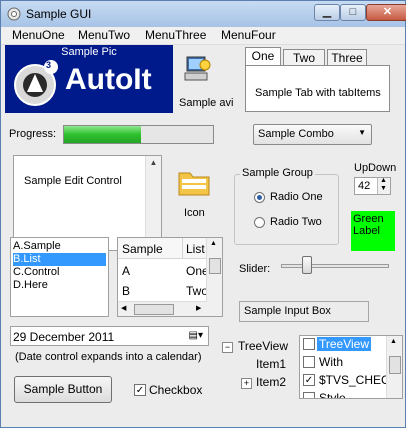 Image resolution: width=406 pixels, height=428 pixels. Describe the element at coordinates (36, 83) in the screenshot. I see `autoit-logo-icon` at that location.